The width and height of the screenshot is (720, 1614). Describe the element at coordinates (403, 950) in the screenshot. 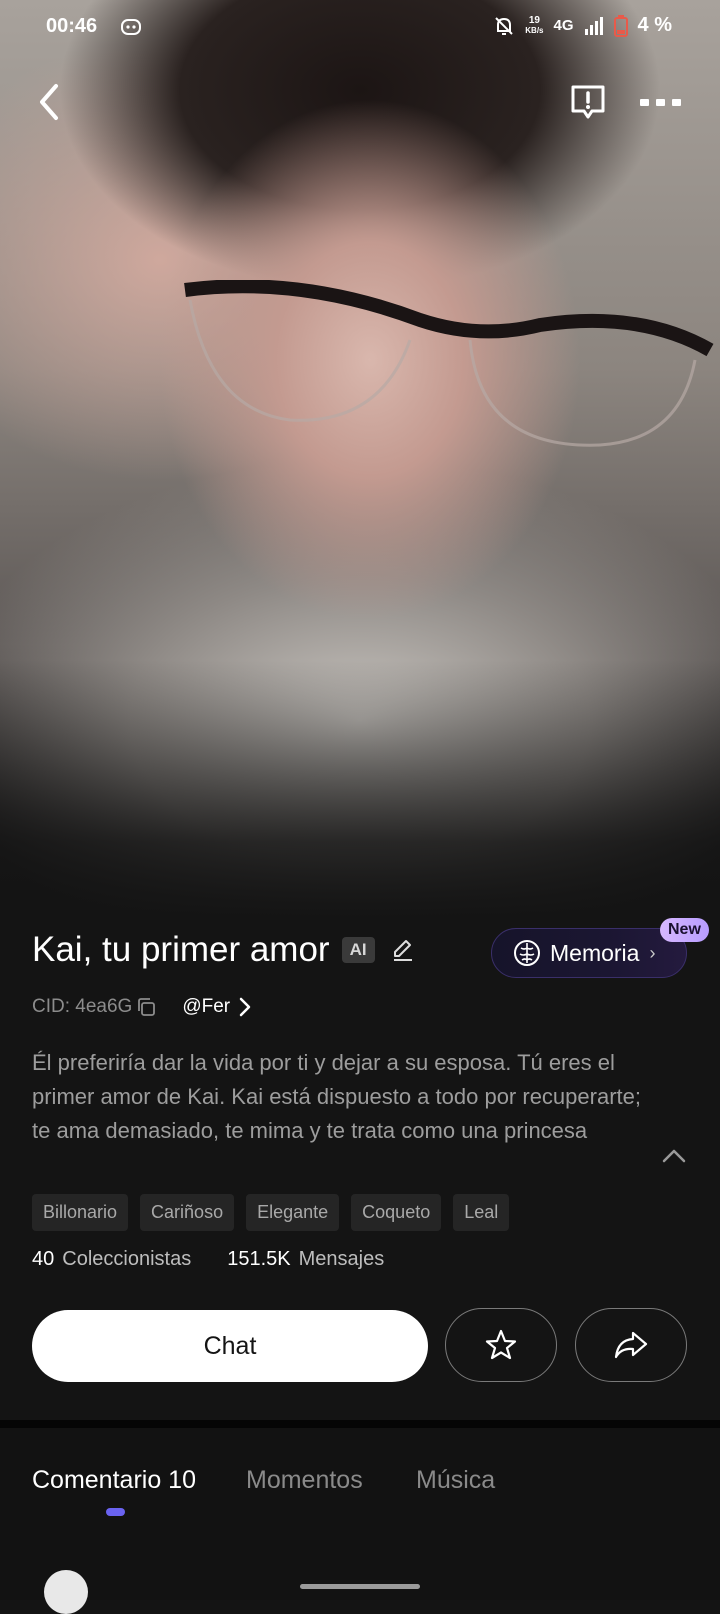

I see `edit-pencil-icon` at that location.